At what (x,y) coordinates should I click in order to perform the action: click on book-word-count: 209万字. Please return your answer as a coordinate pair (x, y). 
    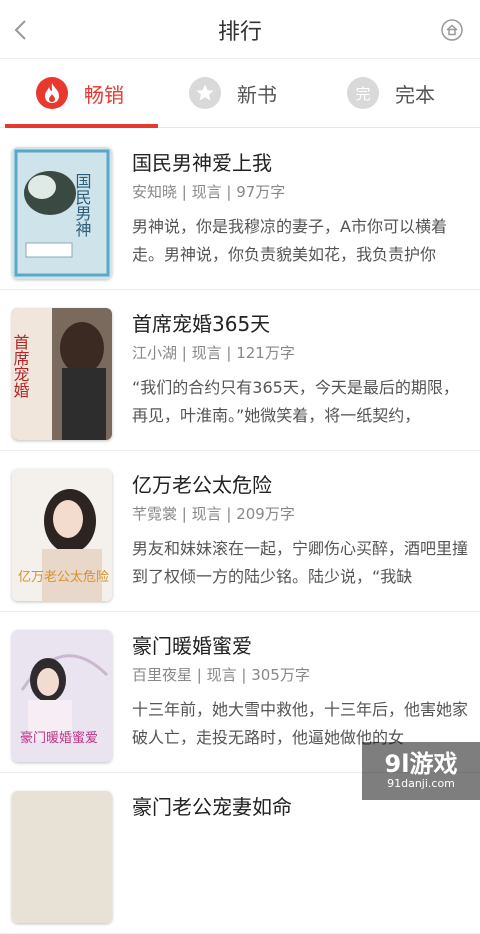
    Looking at the image, I should click on (265, 514).